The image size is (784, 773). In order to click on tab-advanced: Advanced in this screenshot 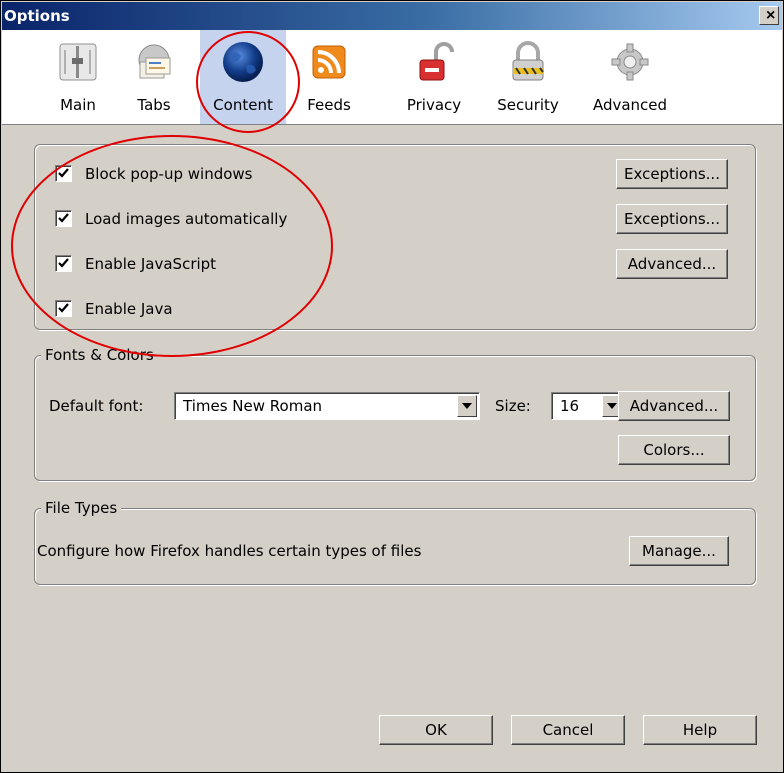, I will do `click(630, 77)`.